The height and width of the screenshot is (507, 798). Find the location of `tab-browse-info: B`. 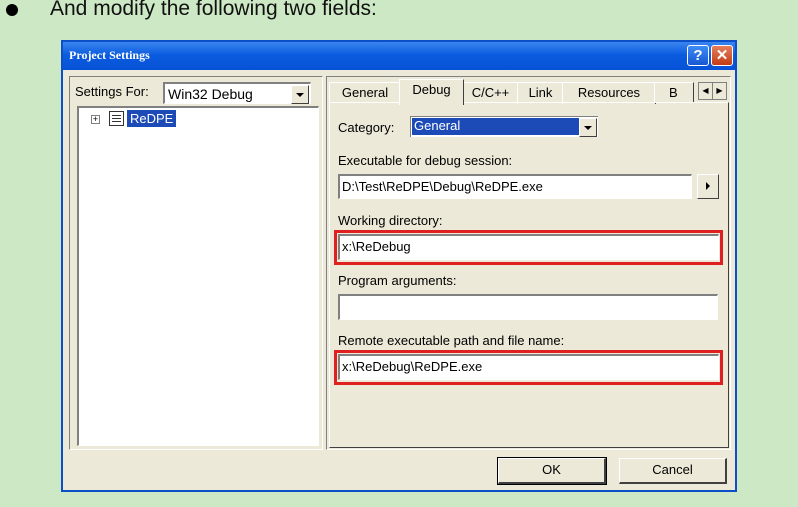

tab-browse-info: B is located at coordinates (674, 92).